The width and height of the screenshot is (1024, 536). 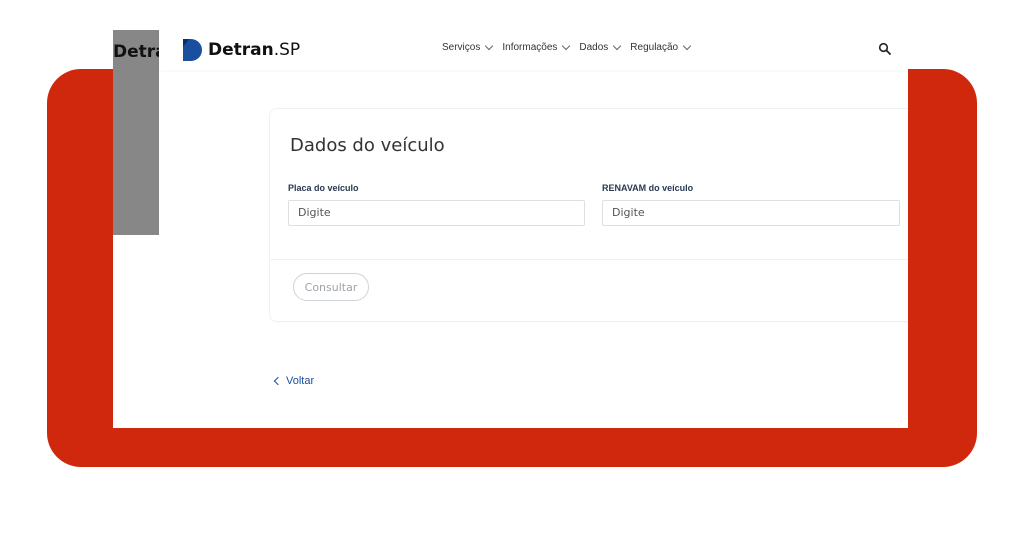 What do you see at coordinates (367, 145) in the screenshot?
I see `form-title: Dados do veículo` at bounding box center [367, 145].